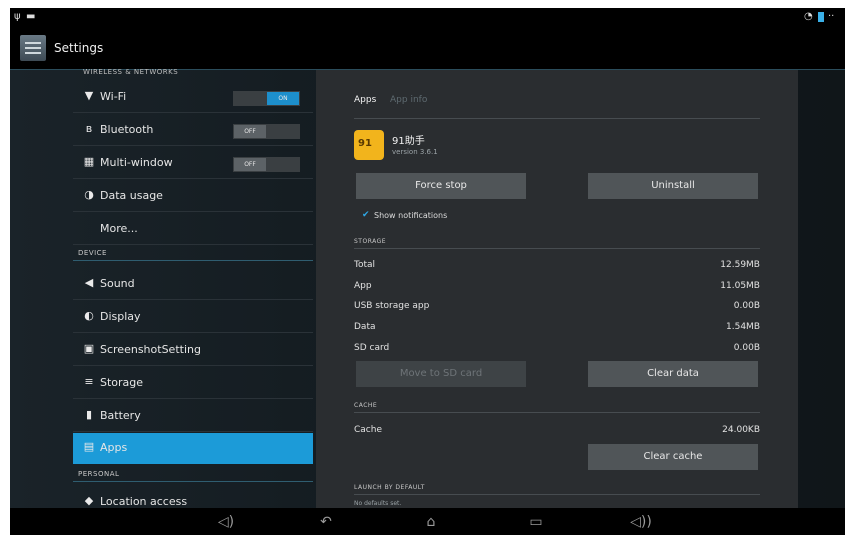 The height and width of the screenshot is (535, 845). Describe the element at coordinates (366, 405) in the screenshot. I see `cache-header: CACHE` at that location.